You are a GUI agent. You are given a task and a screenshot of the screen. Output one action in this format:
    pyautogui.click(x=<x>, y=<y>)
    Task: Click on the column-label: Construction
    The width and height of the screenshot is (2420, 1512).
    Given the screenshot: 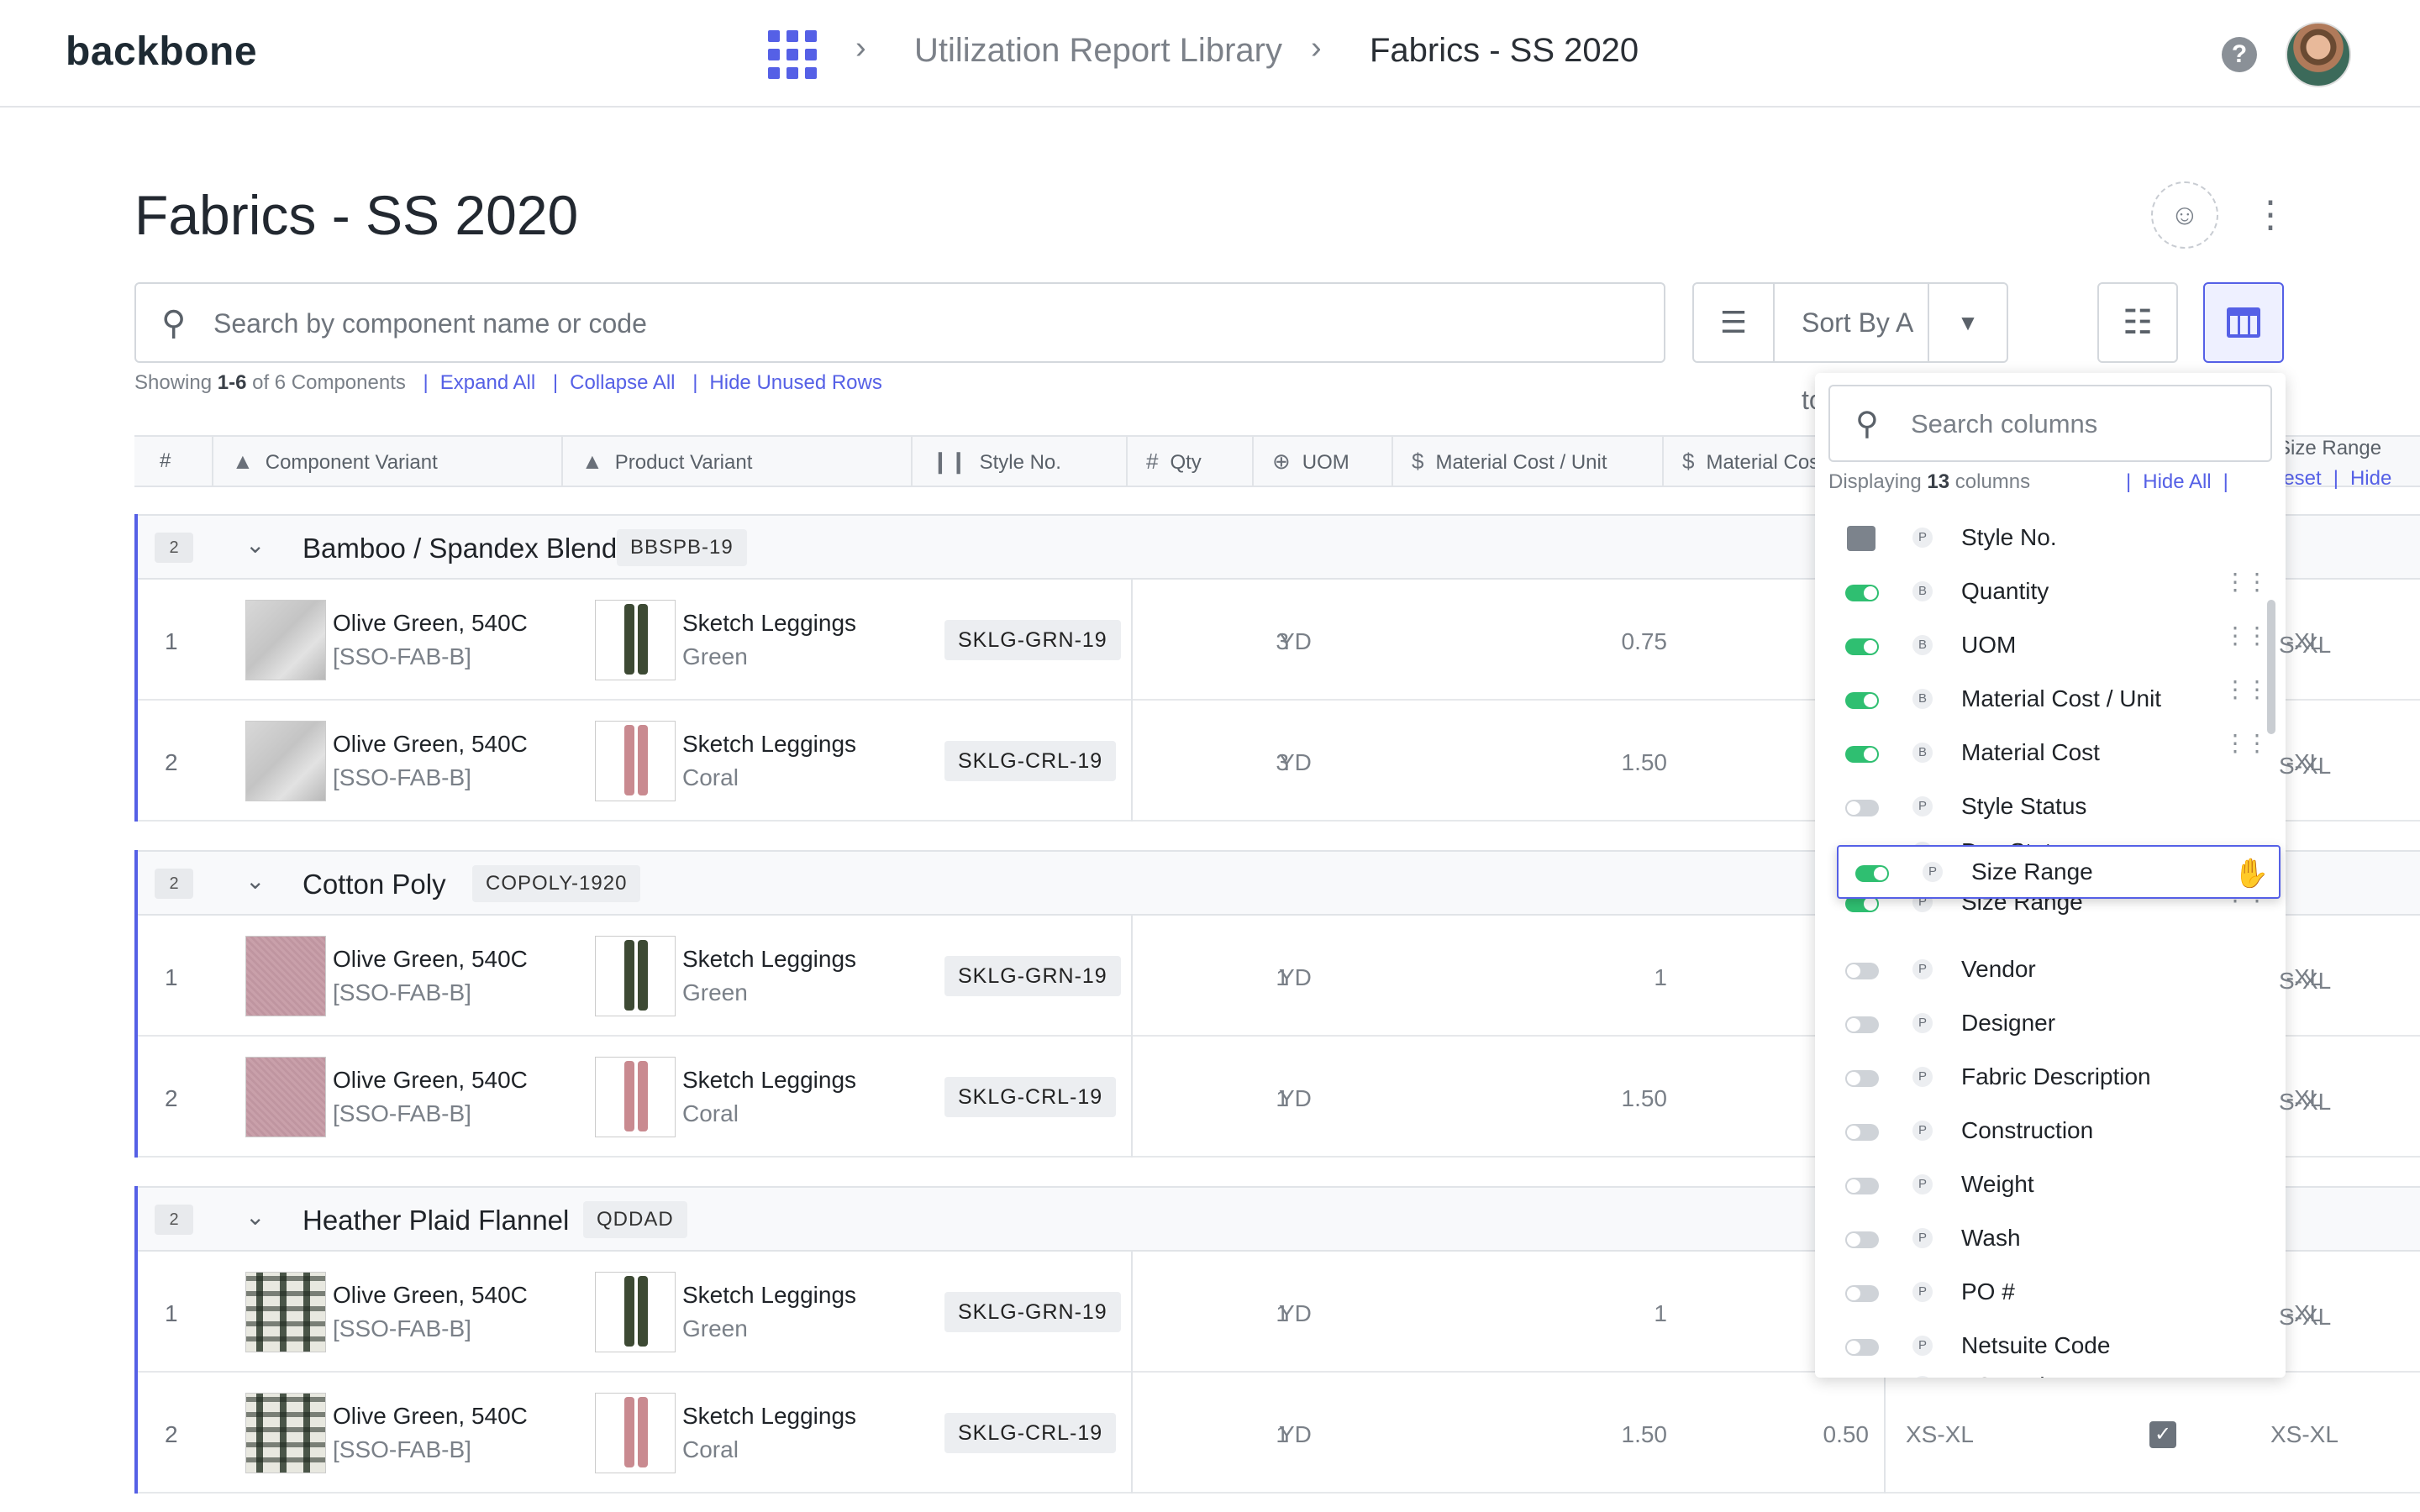 What is the action you would take?
    pyautogui.click(x=2028, y=1130)
    